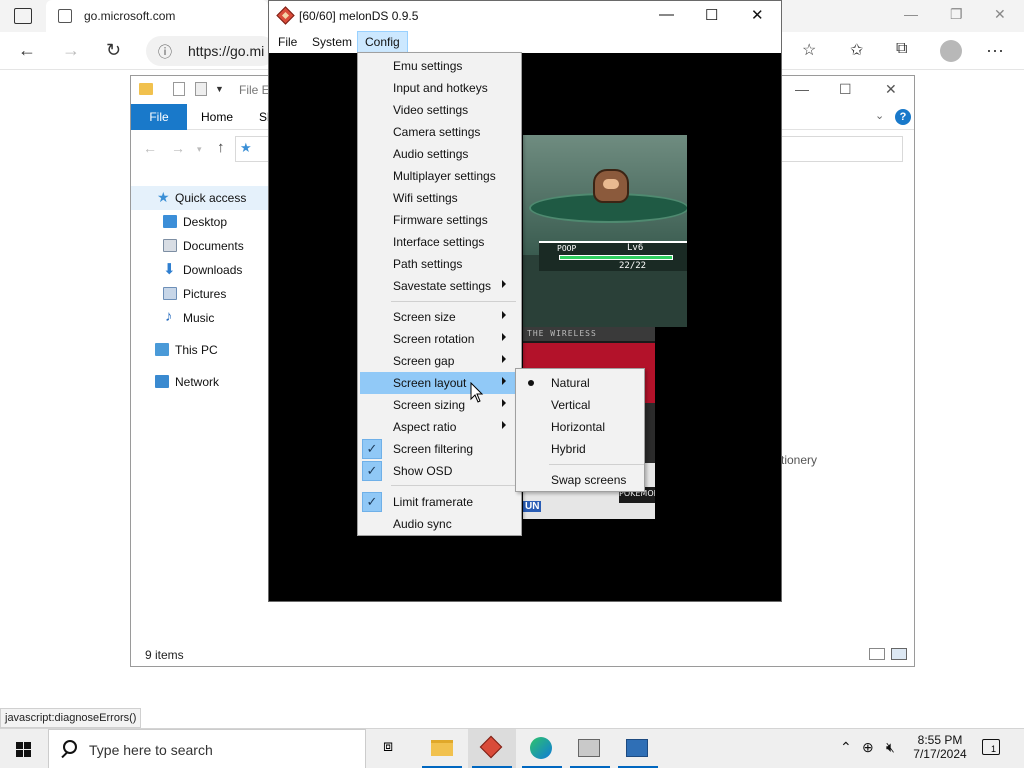 Image resolution: width=1024 pixels, height=768 pixels. I want to click on menu-item-label: Audio settings, so click(431, 154).